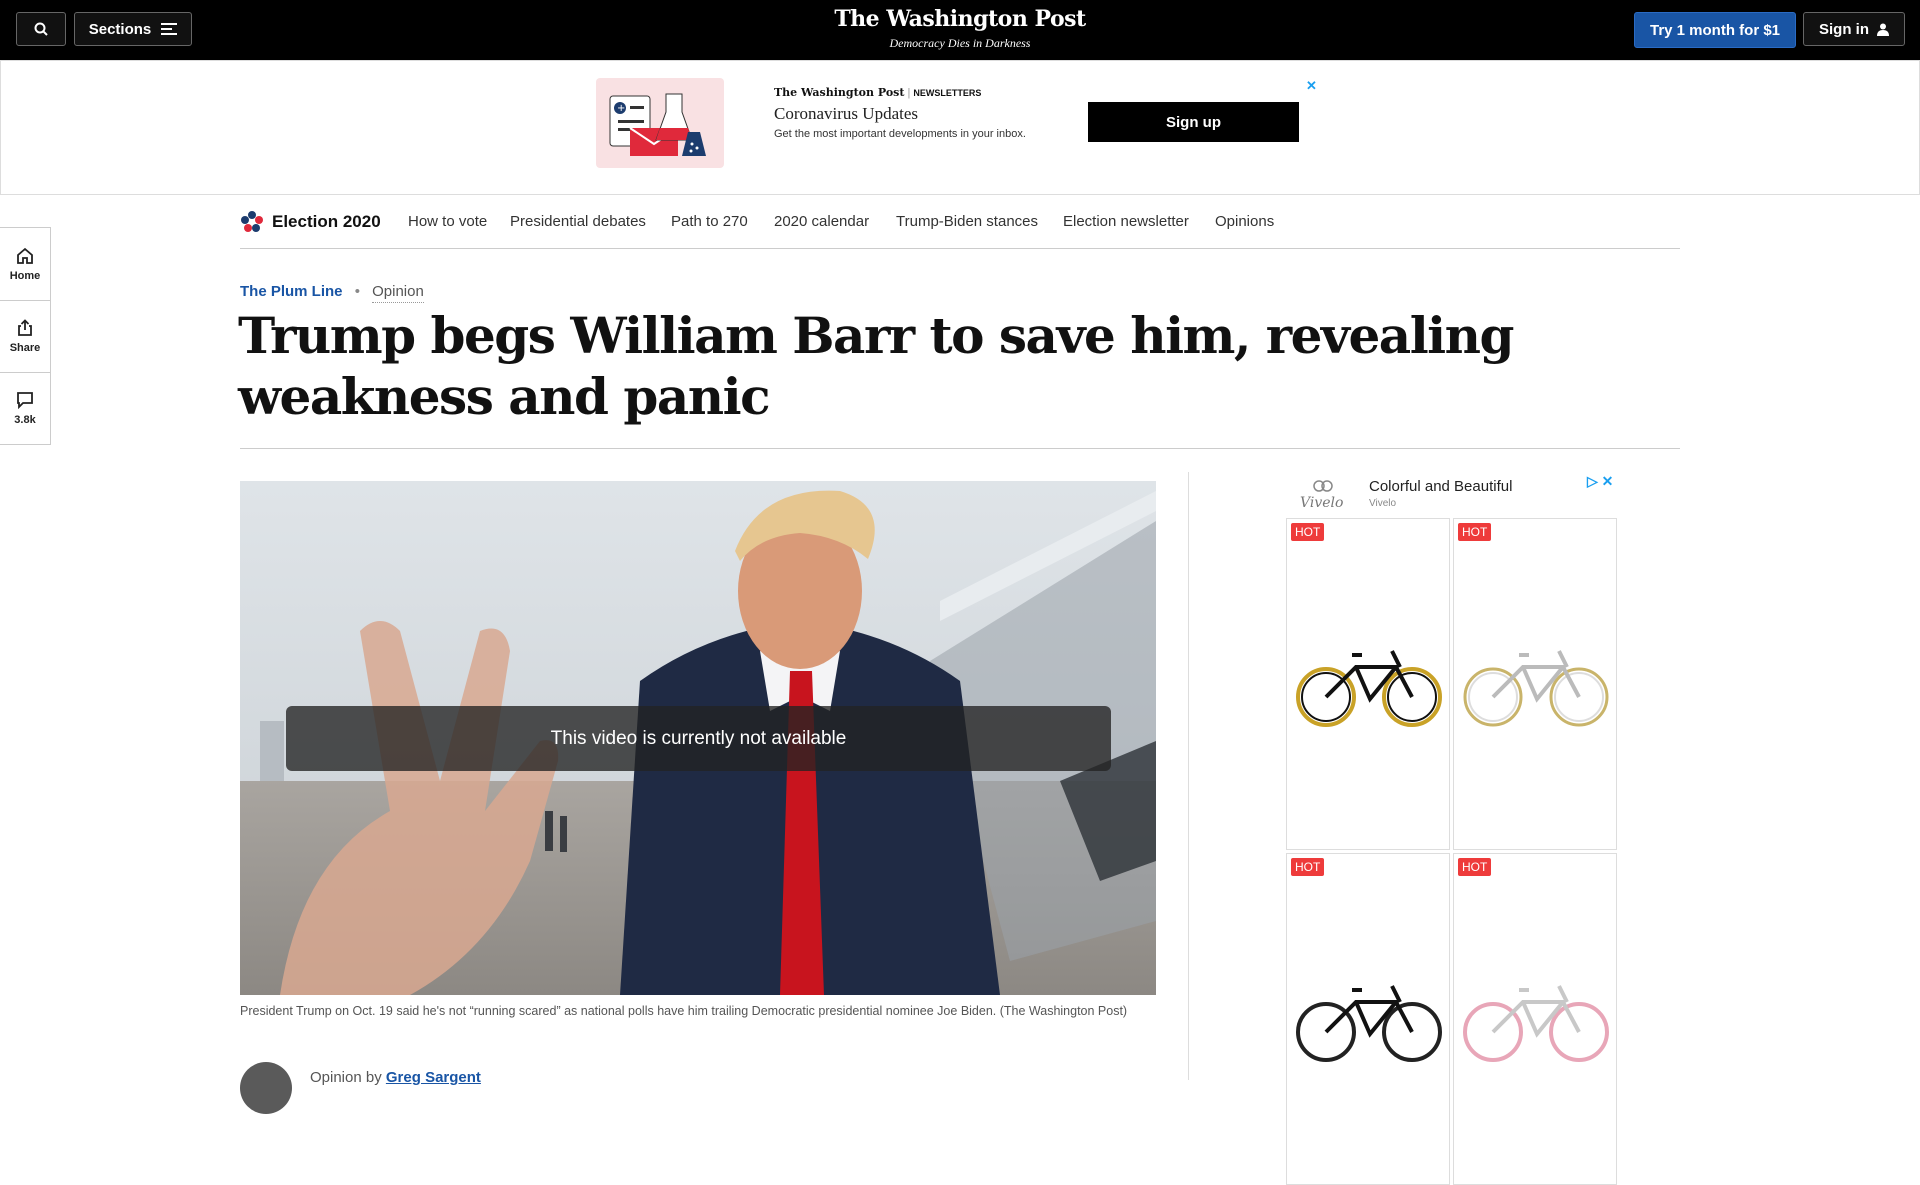 The width and height of the screenshot is (1920, 1185). What do you see at coordinates (25, 327) in the screenshot?
I see `share-icon` at bounding box center [25, 327].